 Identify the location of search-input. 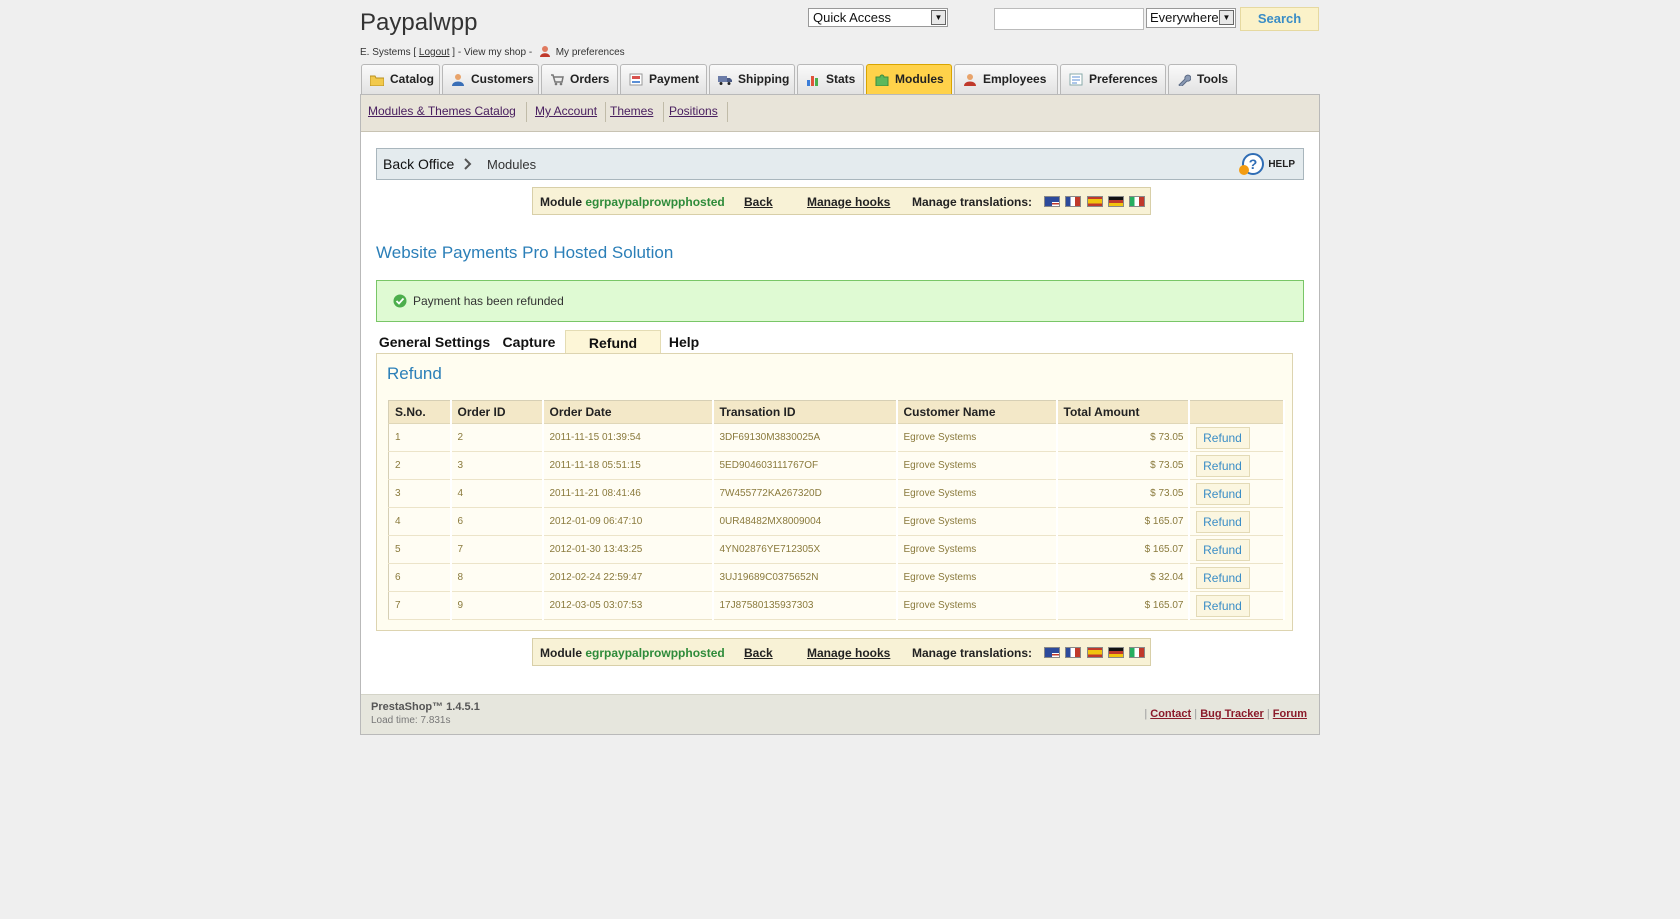
(1069, 19).